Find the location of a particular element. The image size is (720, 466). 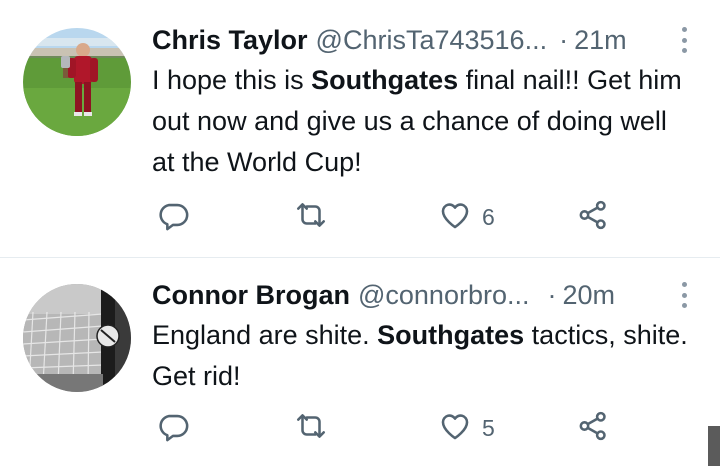

tweet-actions: 6 is located at coordinates (387, 217).